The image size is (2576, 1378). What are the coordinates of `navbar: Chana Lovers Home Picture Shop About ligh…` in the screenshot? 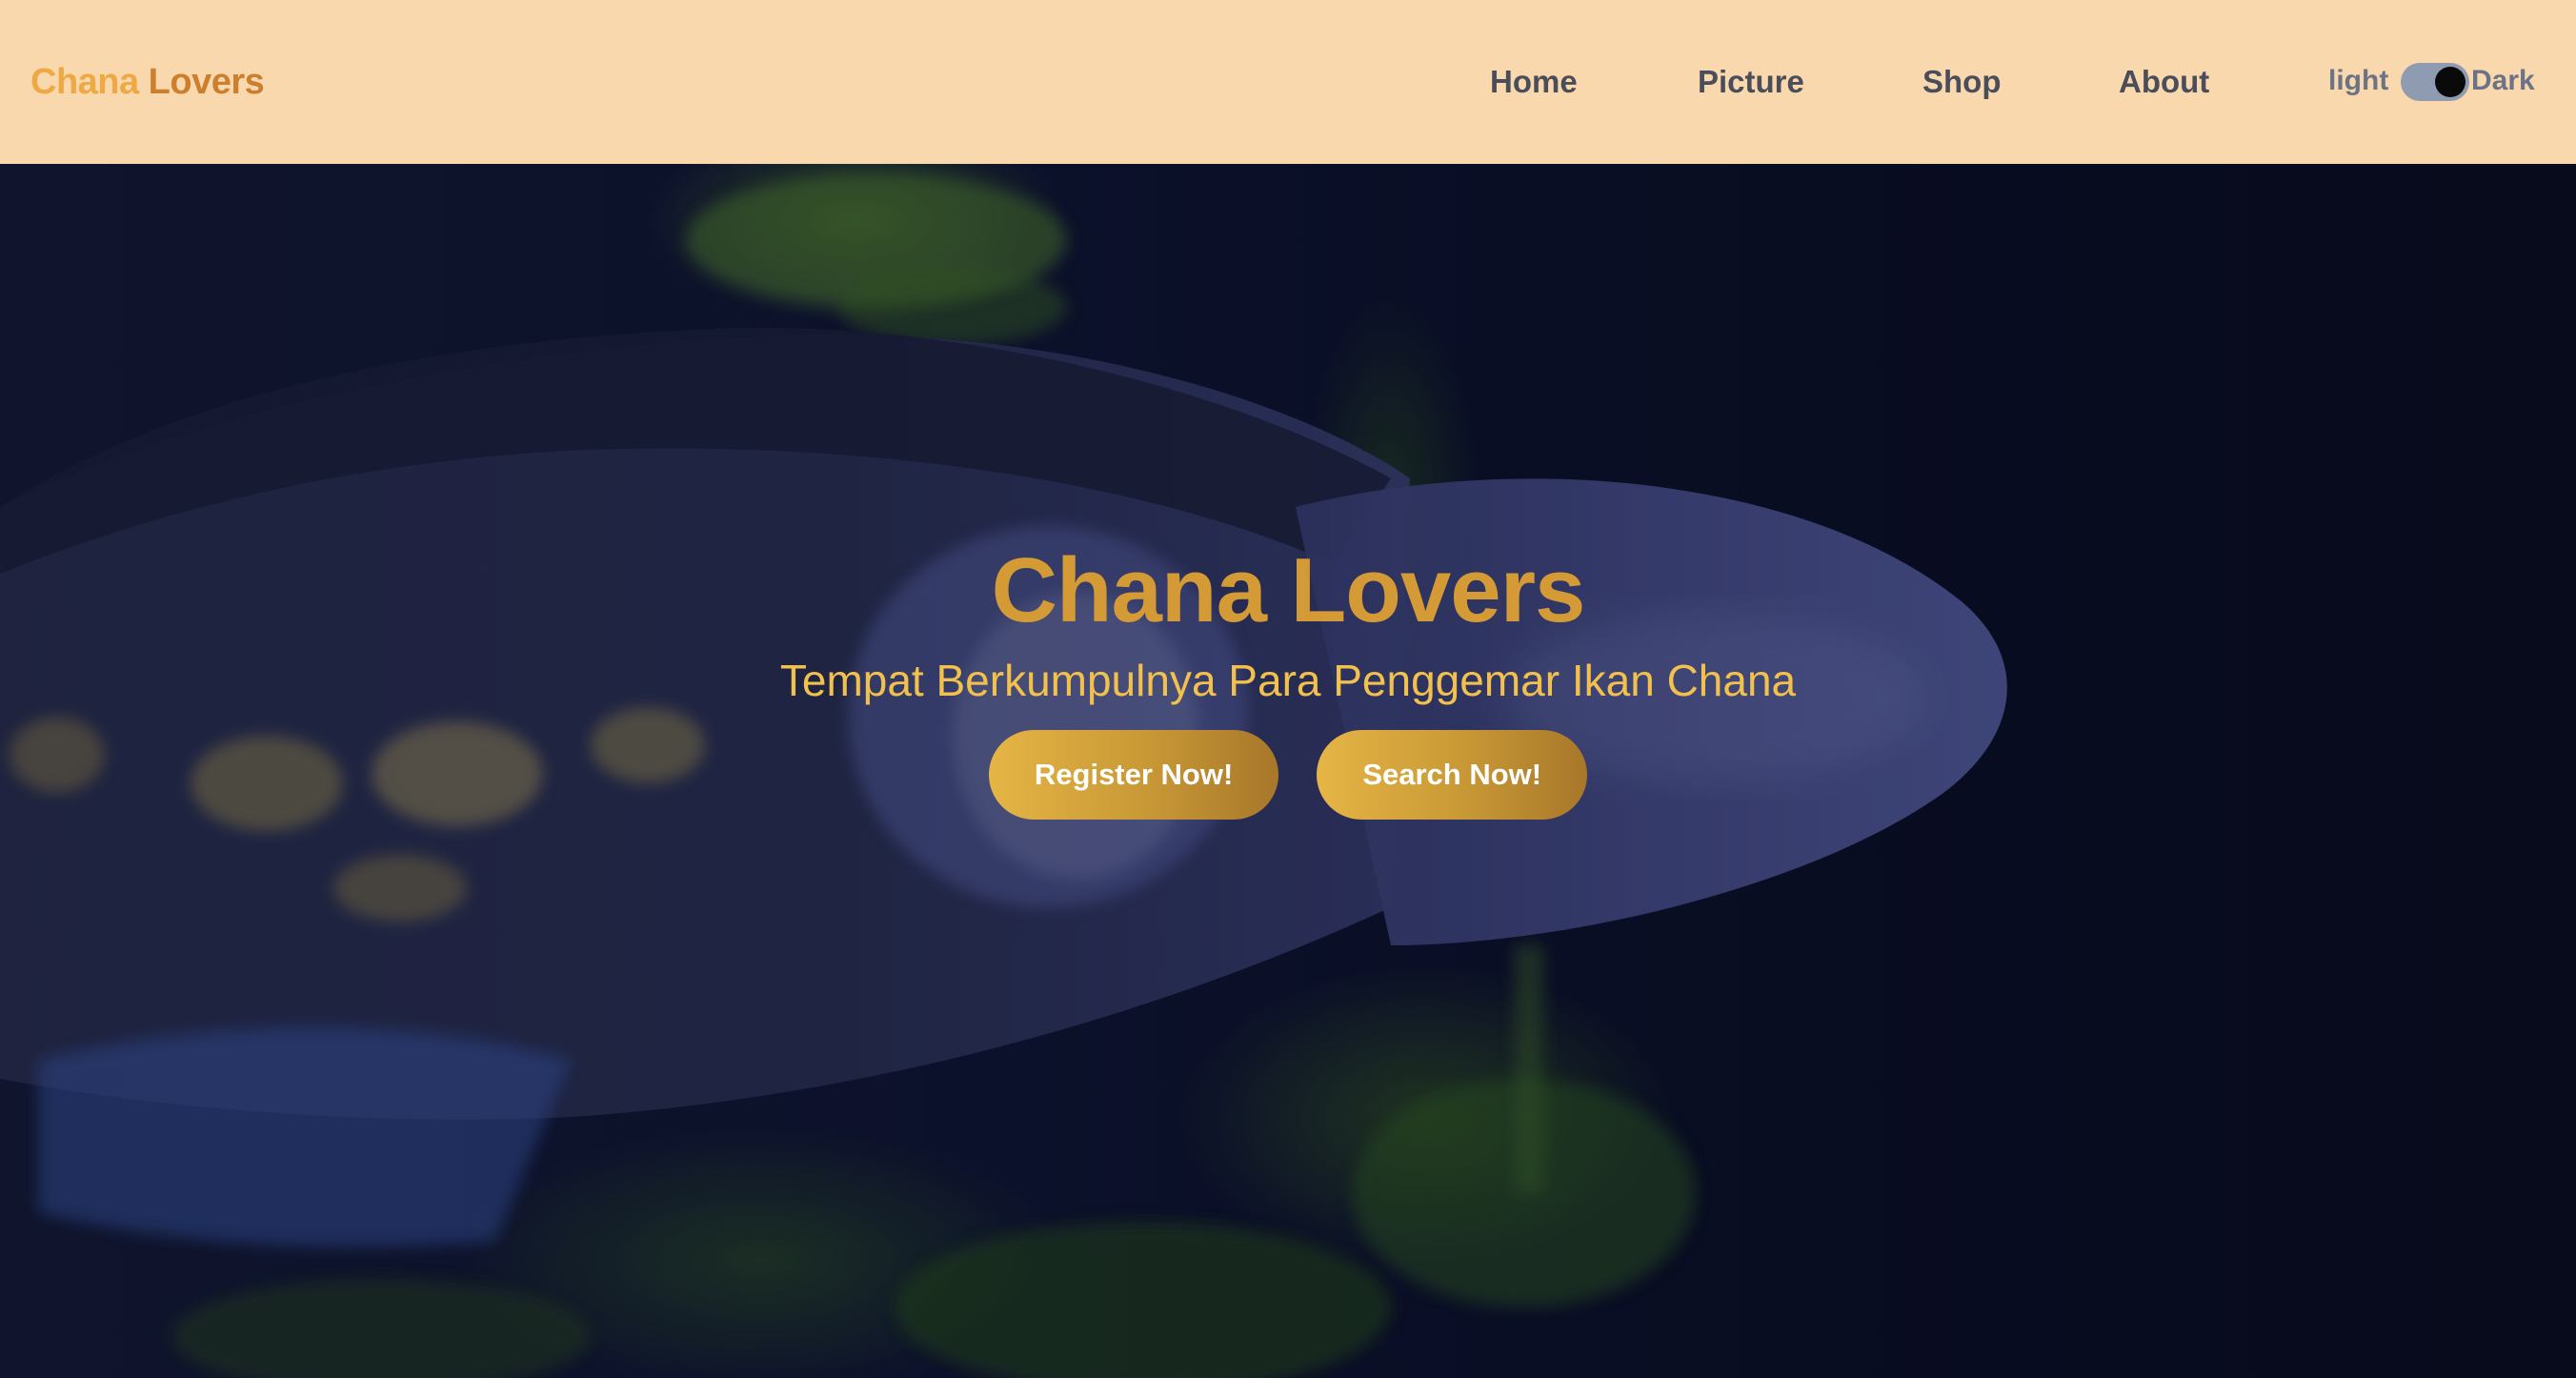 It's located at (1288, 82).